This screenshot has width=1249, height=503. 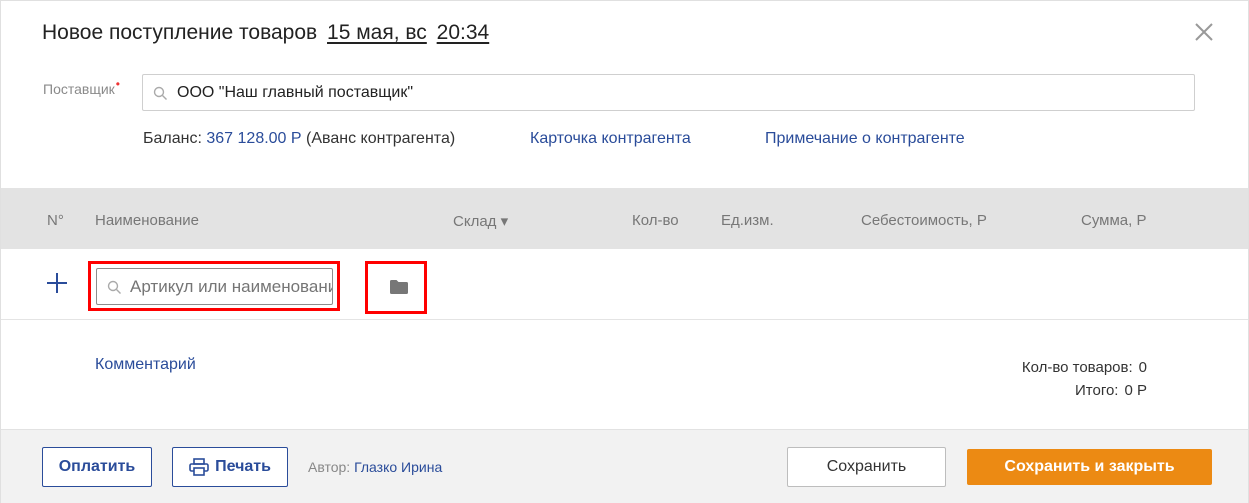 What do you see at coordinates (610, 139) in the screenshot?
I see `counterparty-card-link: Карточка контрагента` at bounding box center [610, 139].